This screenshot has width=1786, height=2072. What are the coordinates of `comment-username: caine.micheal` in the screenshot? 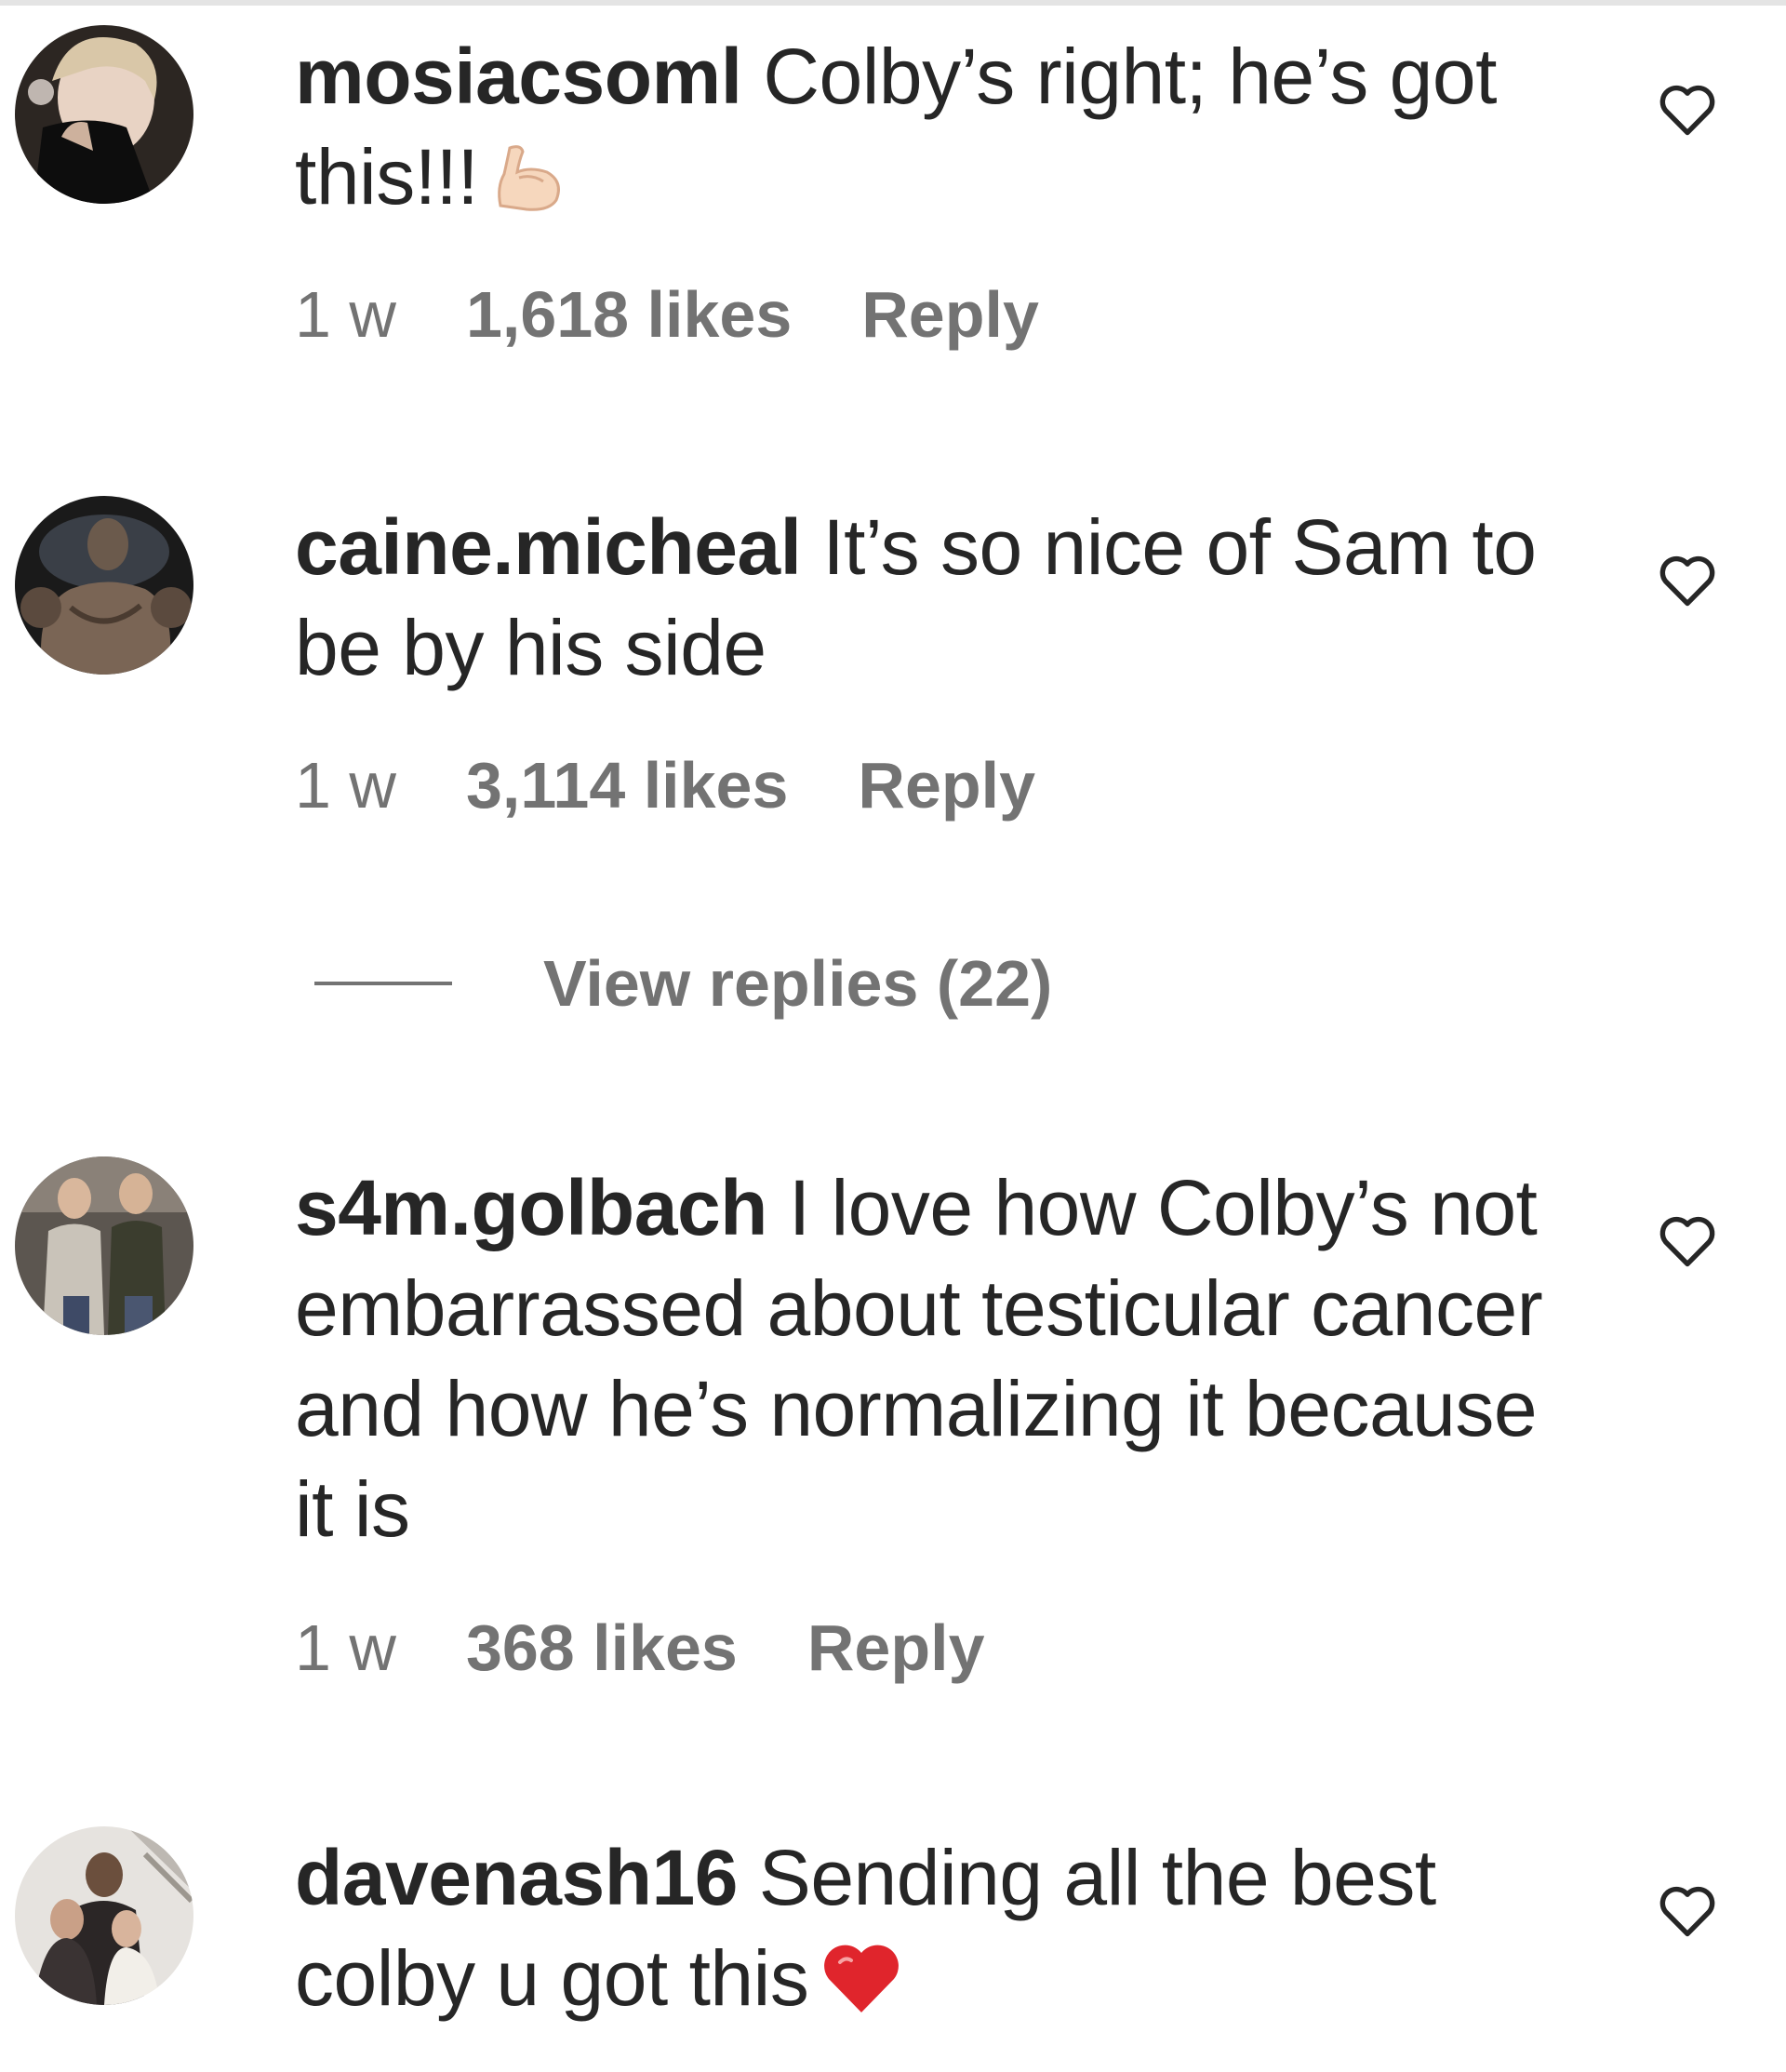 It's located at (548, 547).